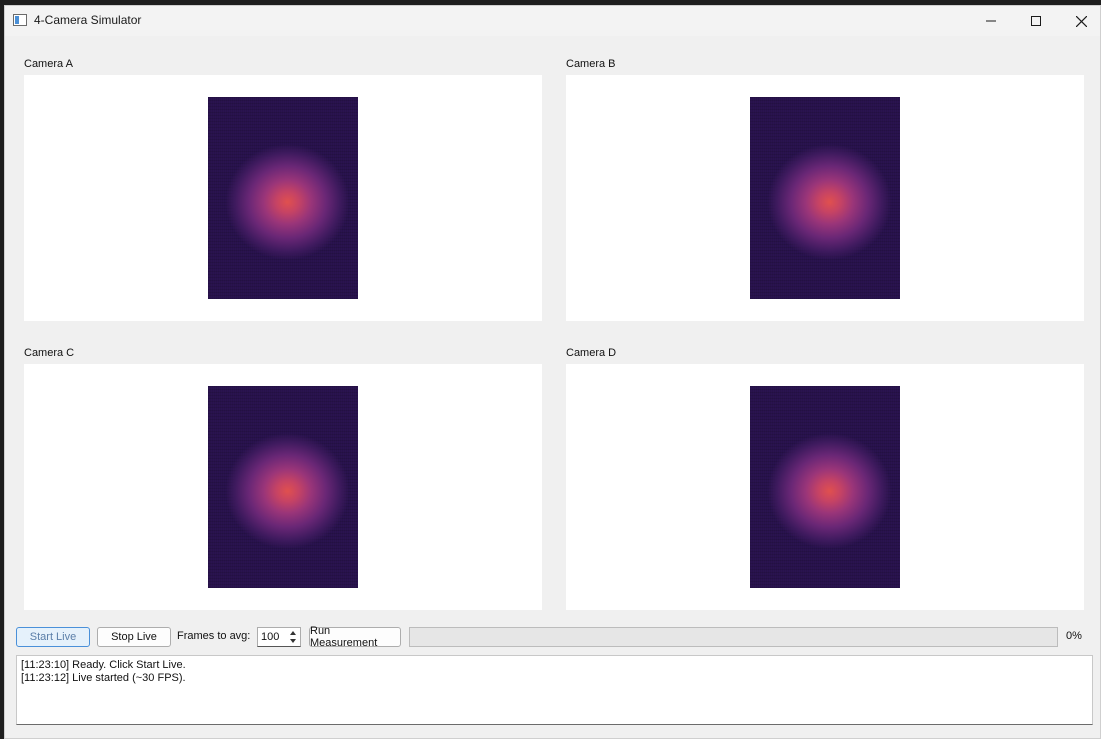  What do you see at coordinates (134, 637) in the screenshot?
I see `stop-live-button: Stop Live` at bounding box center [134, 637].